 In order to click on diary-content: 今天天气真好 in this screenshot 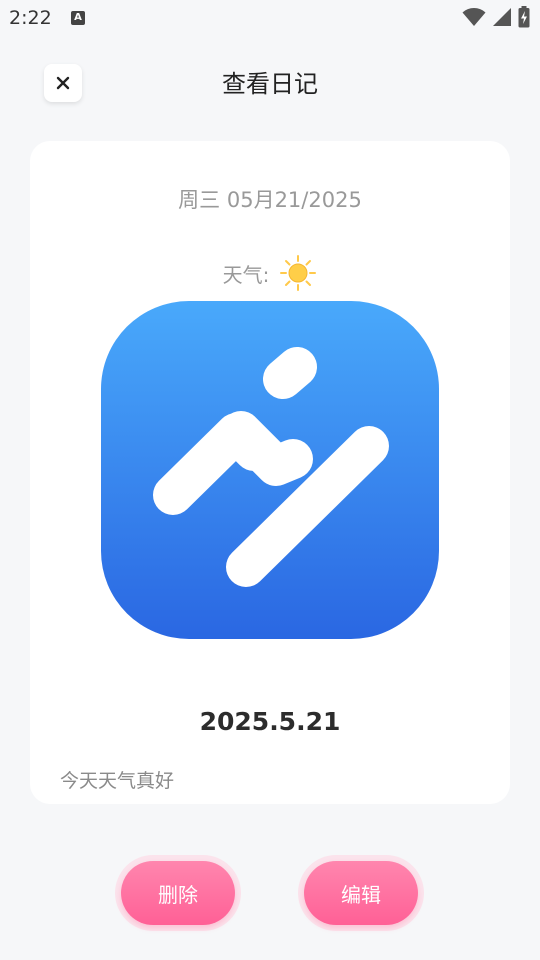, I will do `click(117, 781)`.